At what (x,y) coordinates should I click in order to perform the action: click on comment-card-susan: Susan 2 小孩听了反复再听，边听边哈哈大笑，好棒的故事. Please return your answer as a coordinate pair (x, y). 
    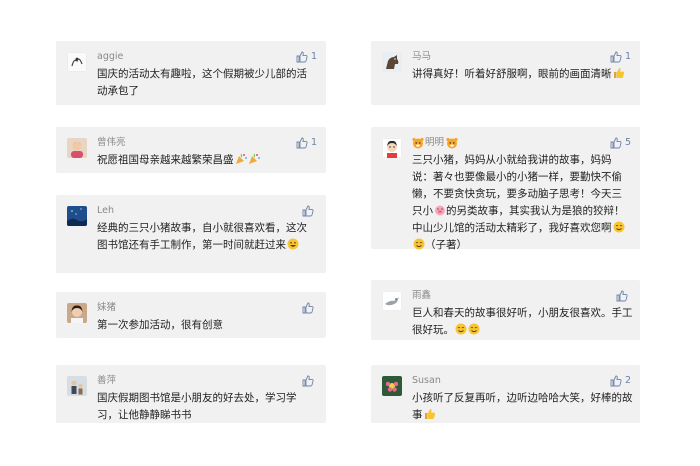
    Looking at the image, I should click on (505, 394).